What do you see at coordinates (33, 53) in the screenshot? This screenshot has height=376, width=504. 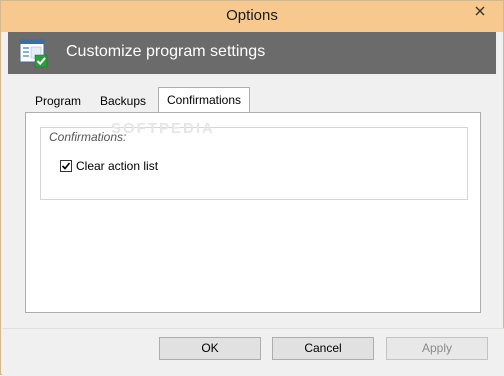 I see `settings-window-check-icon` at bounding box center [33, 53].